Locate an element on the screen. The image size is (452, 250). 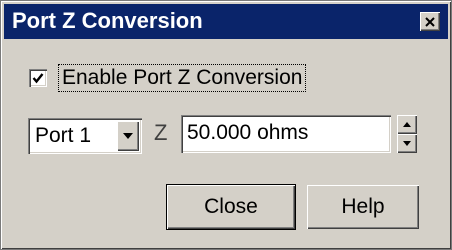
impedance-input-value: 50.000 ohms is located at coordinates (248, 132).